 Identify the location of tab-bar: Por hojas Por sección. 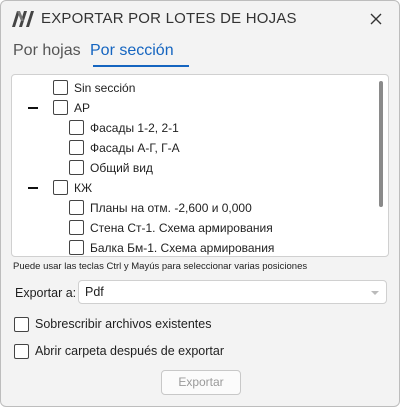
(201, 55).